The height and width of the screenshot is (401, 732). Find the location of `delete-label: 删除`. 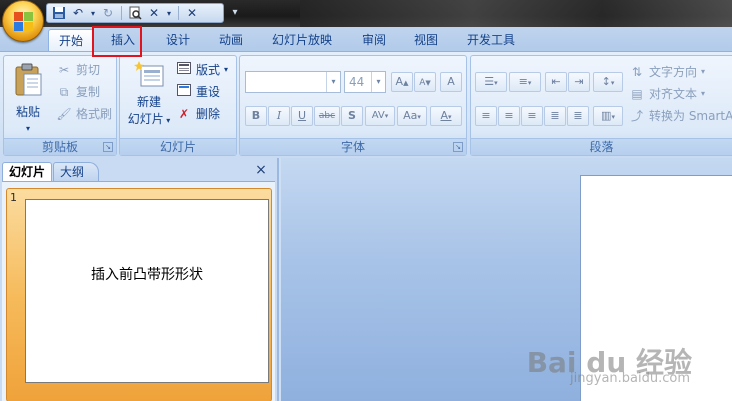

delete-label: 删除 is located at coordinates (208, 114).